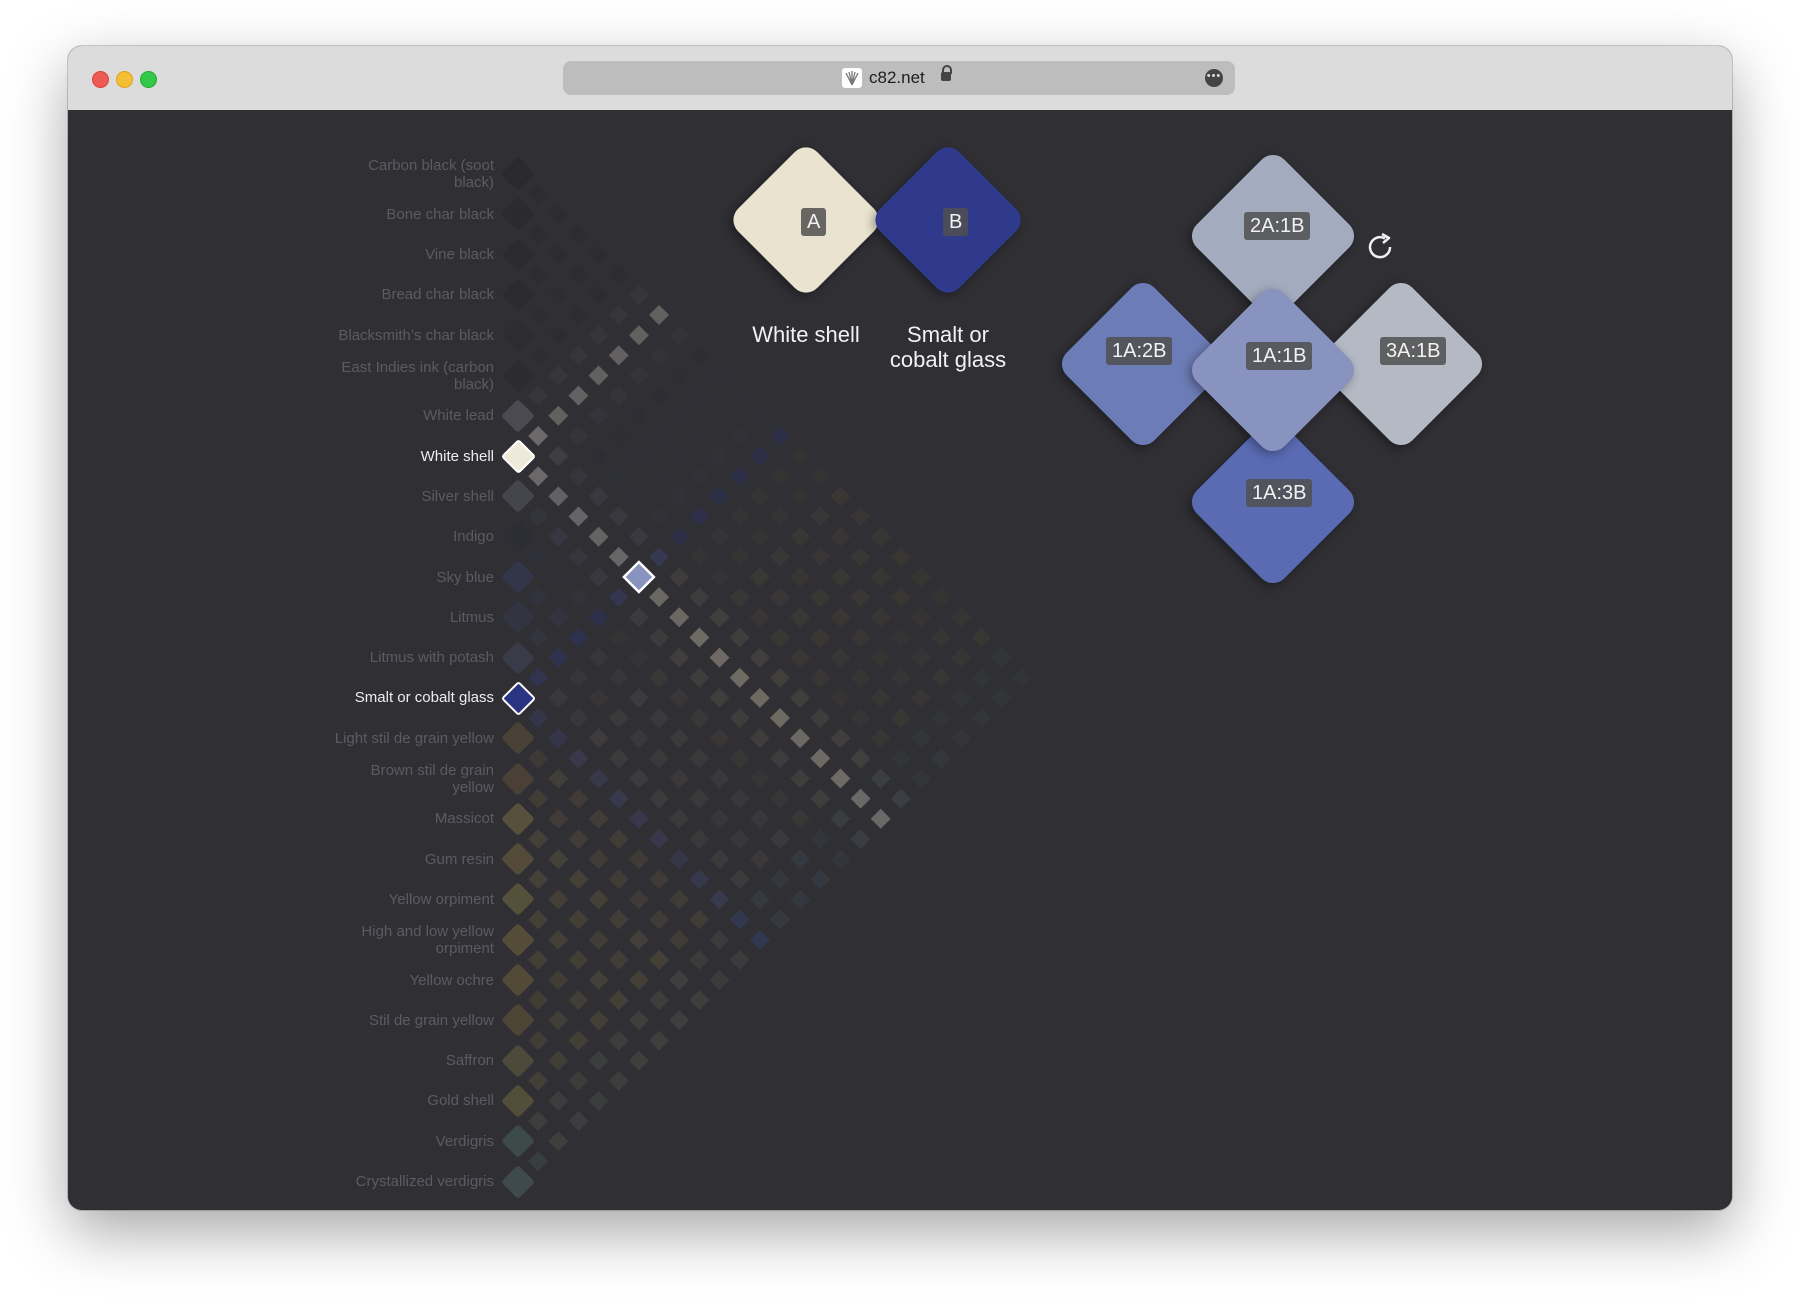 This screenshot has width=1799, height=1301. I want to click on pigment-label: Blacksmith’s char black, so click(411, 335).